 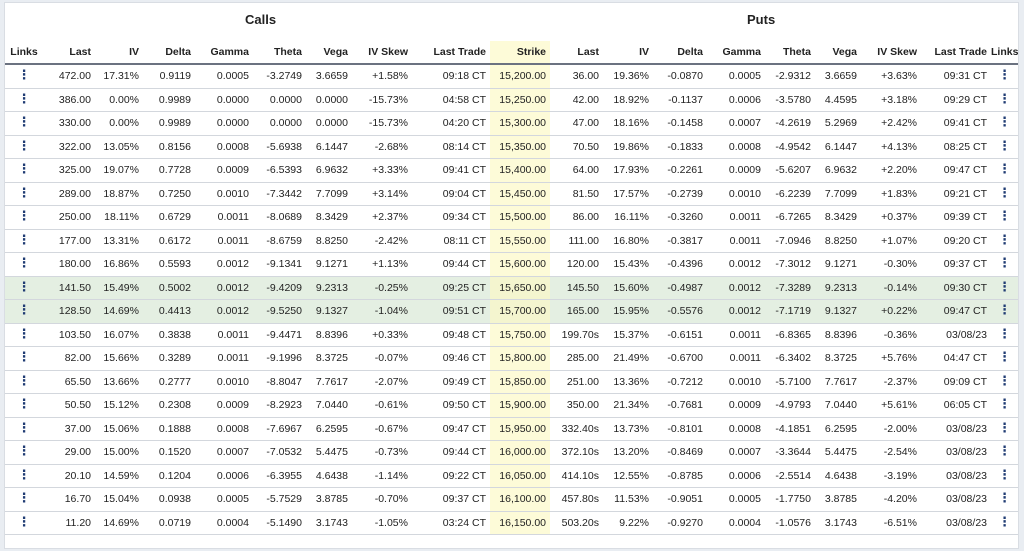 What do you see at coordinates (520, 499) in the screenshot?
I see `cell-strike: 16,100.00` at bounding box center [520, 499].